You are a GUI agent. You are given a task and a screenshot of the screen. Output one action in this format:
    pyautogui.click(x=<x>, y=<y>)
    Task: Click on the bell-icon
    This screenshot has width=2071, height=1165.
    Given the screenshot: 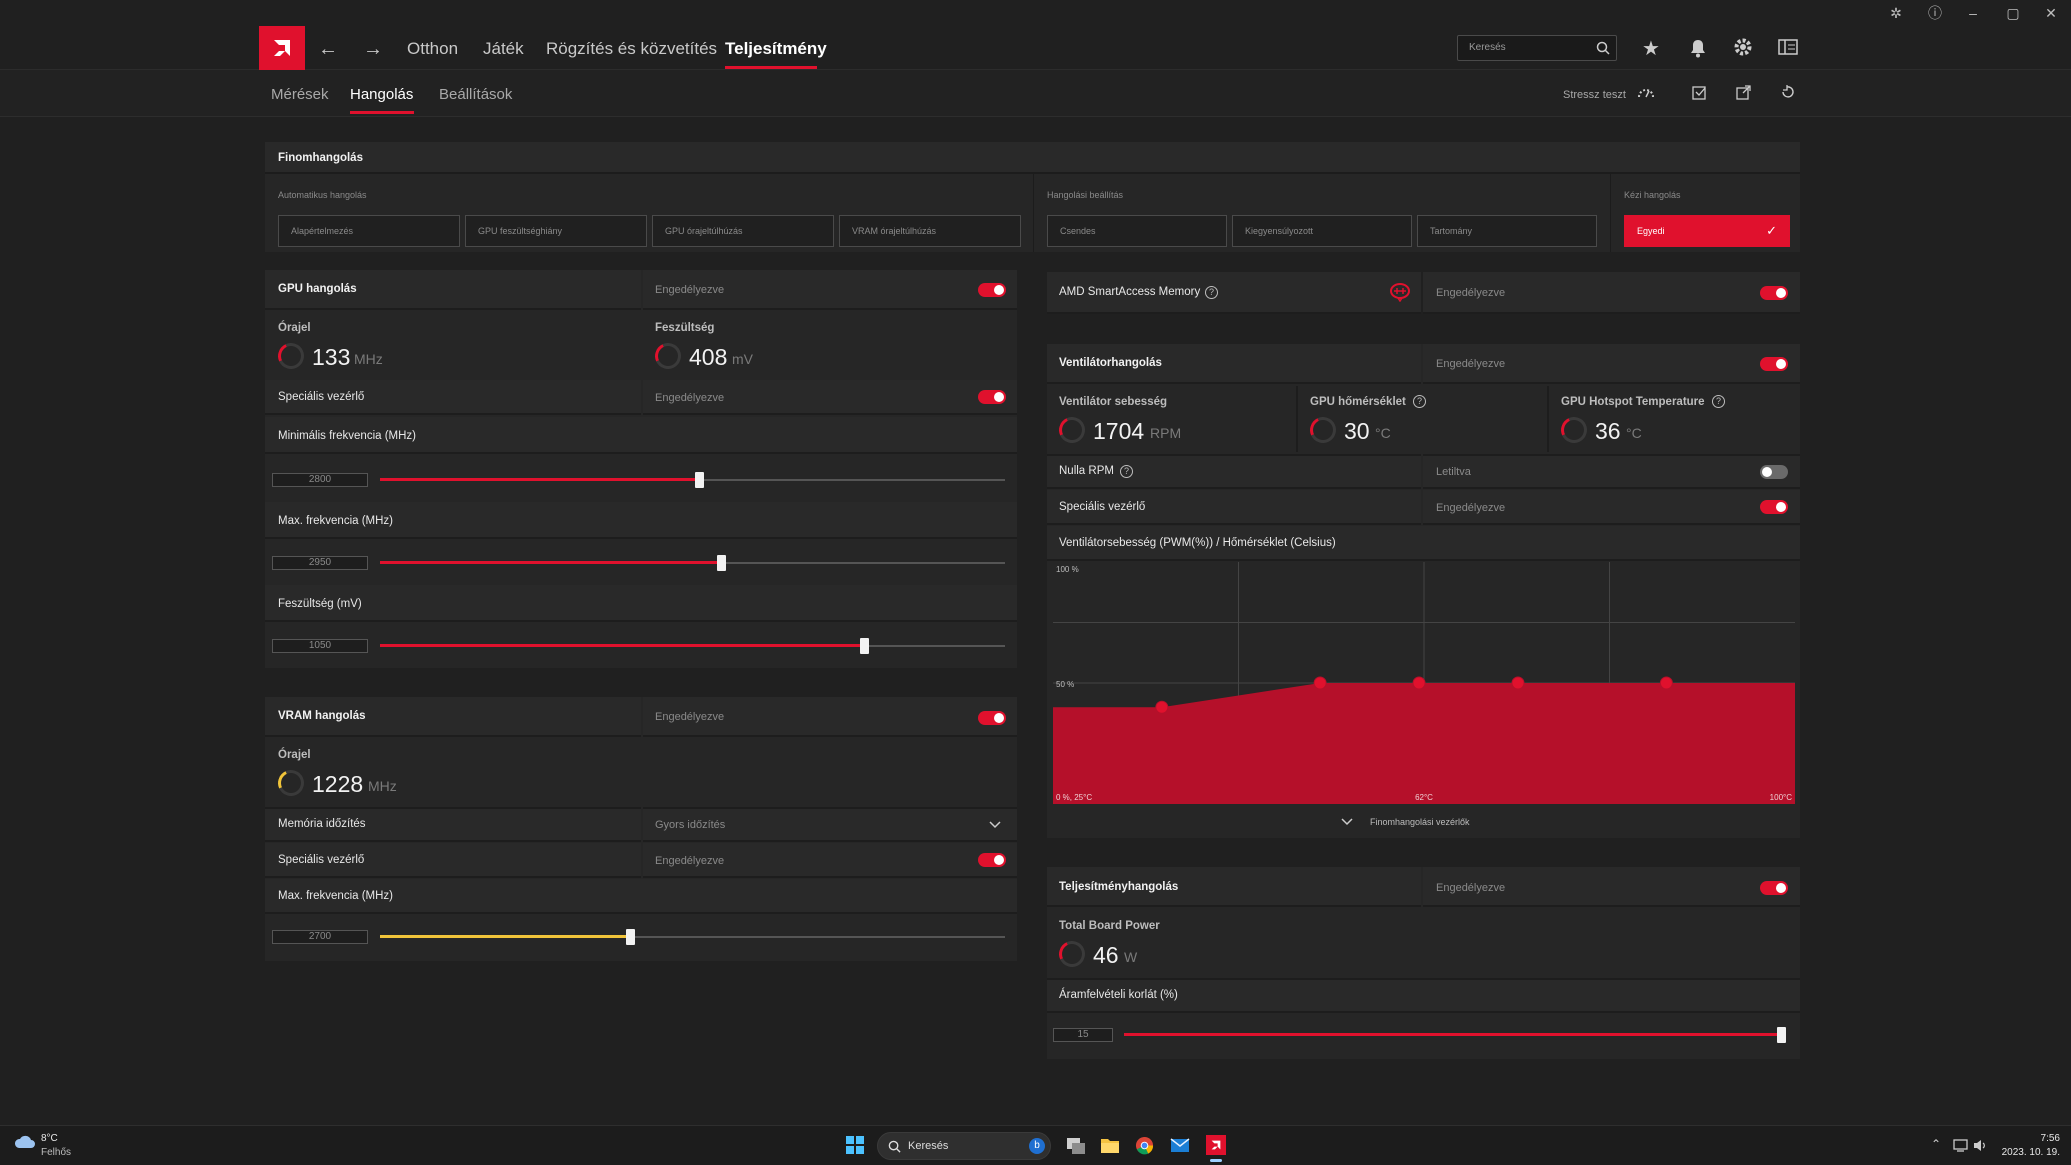 What is the action you would take?
    pyautogui.click(x=1698, y=48)
    